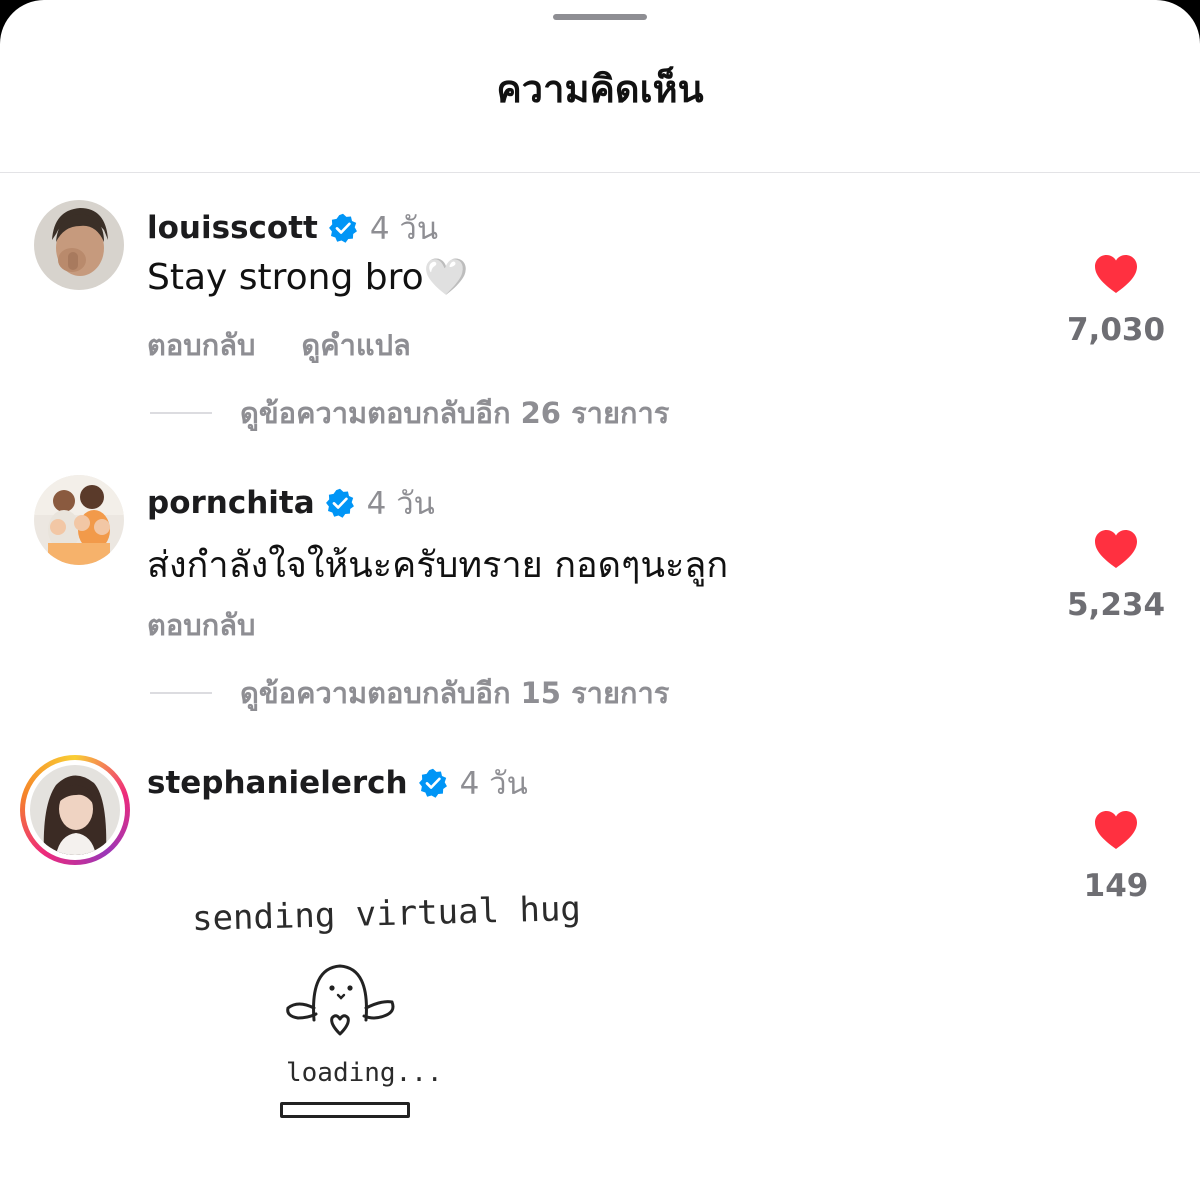  Describe the element at coordinates (232, 228) in the screenshot. I see `username: louisscott` at that location.